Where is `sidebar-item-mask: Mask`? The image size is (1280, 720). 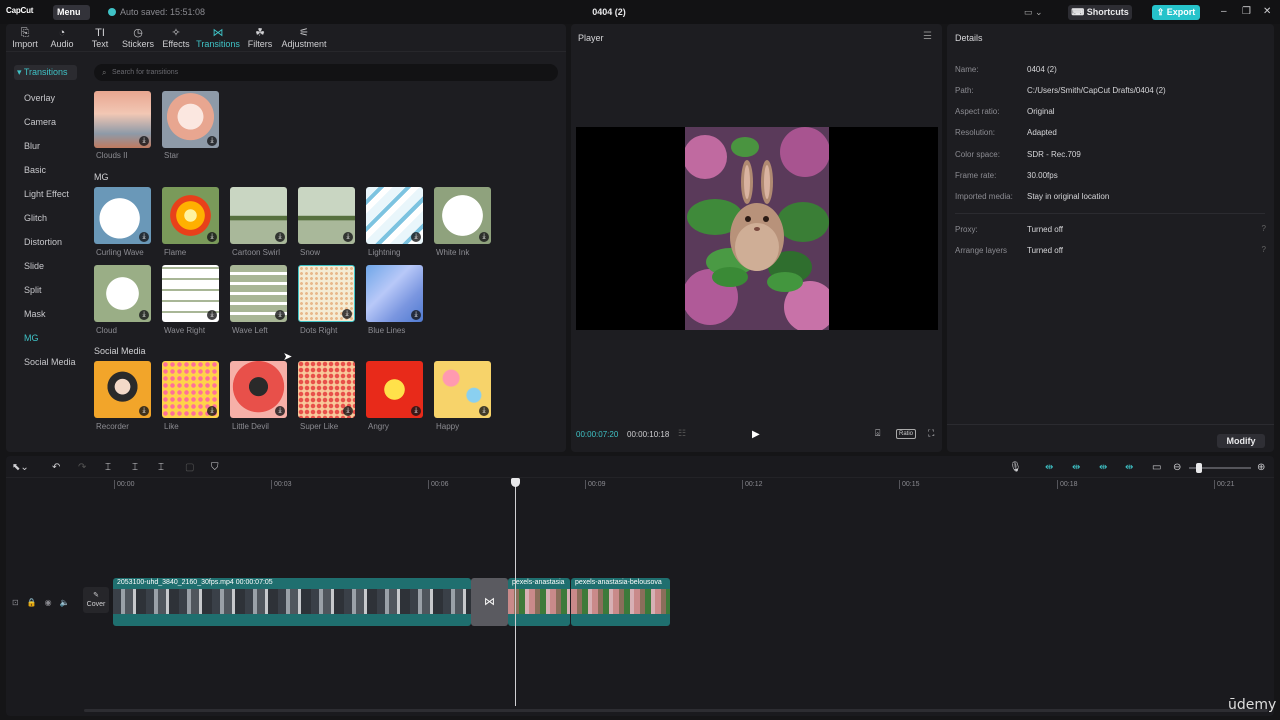 sidebar-item-mask: Mask is located at coordinates (35, 314).